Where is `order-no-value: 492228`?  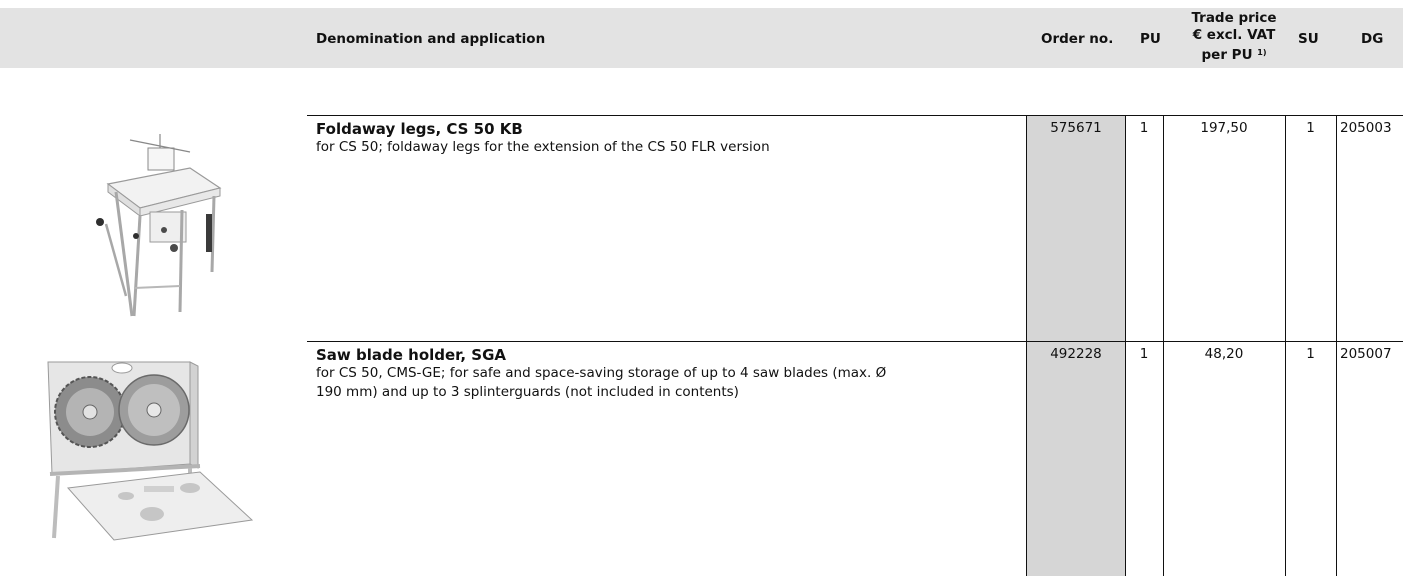
order-no-value: 492228 is located at coordinates (1076, 354).